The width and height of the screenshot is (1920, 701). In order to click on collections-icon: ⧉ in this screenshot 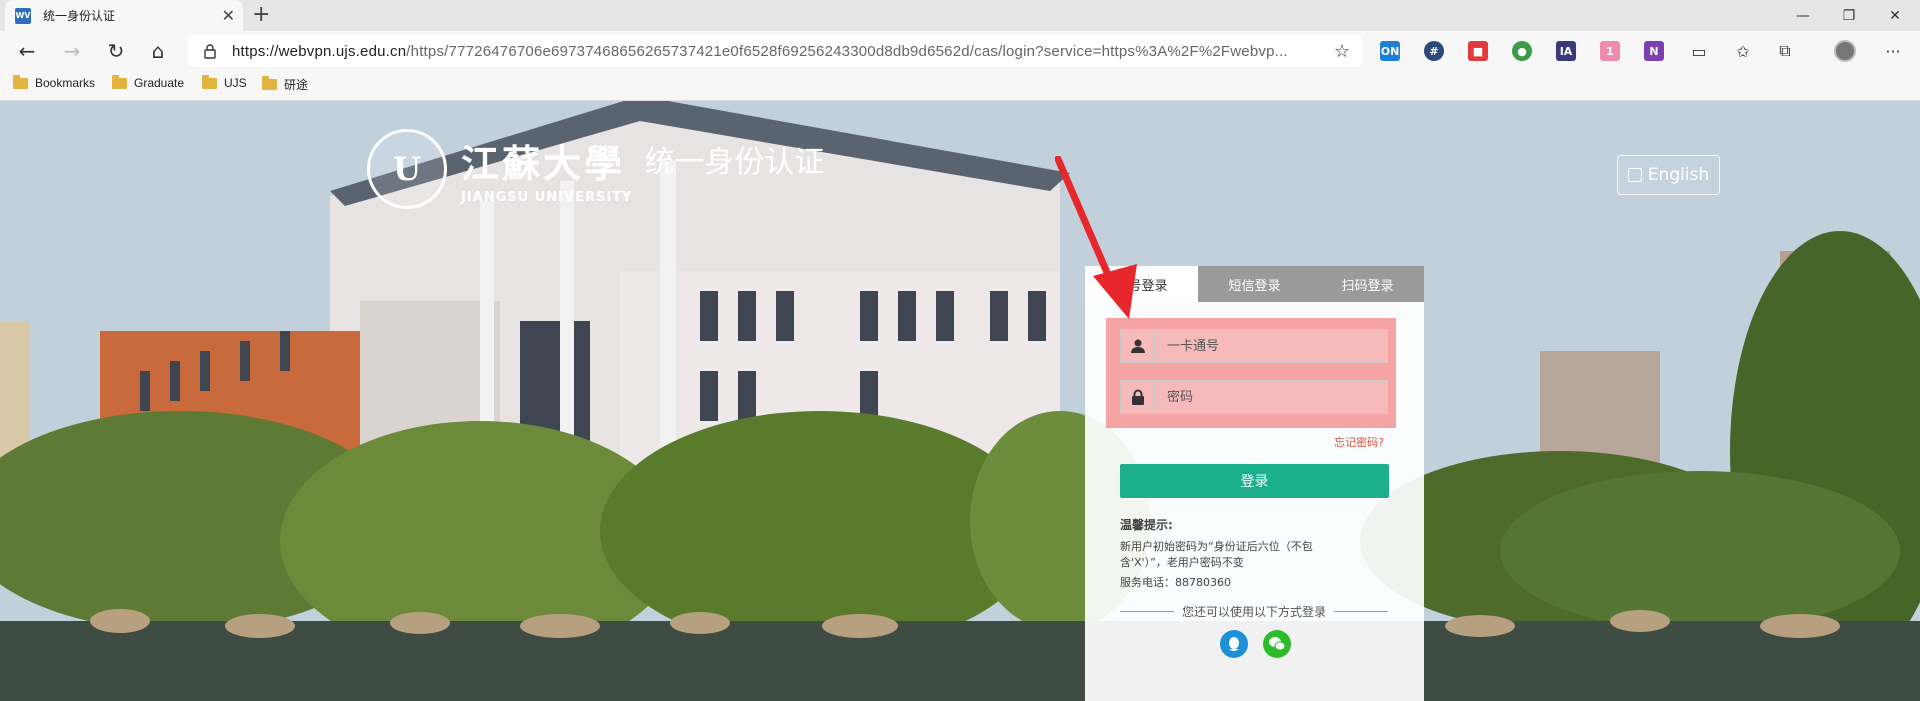, I will do `click(1785, 51)`.